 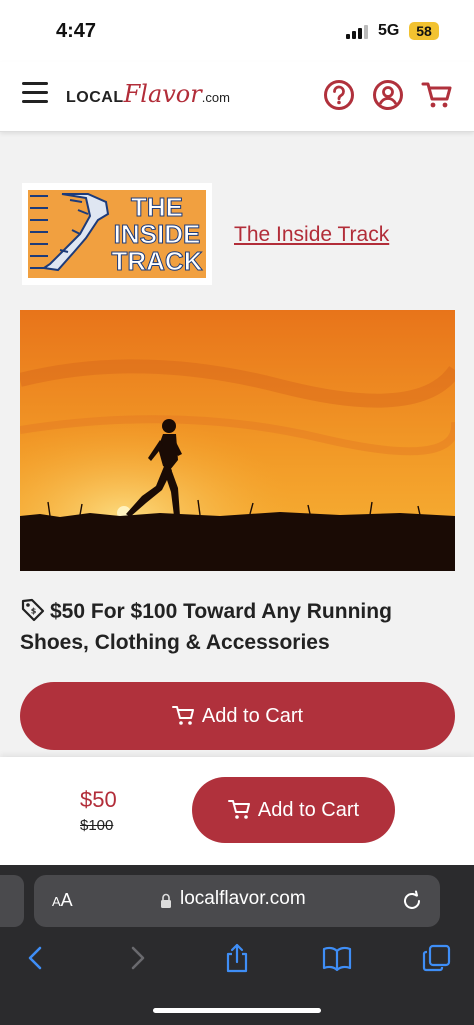 I want to click on deal-price: $50, so click(x=98, y=799).